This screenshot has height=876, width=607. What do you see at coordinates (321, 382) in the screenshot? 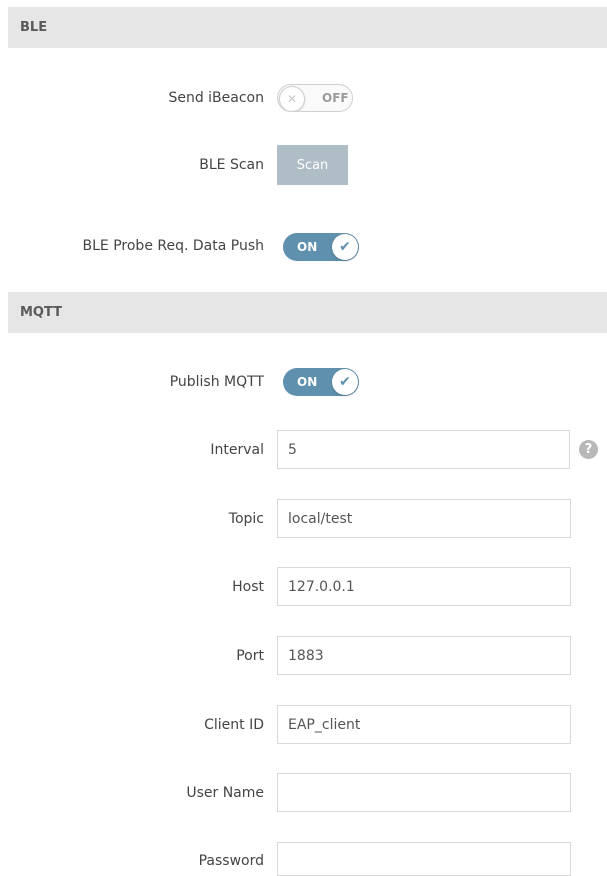
I see `publish-mqtt-toggle: ON ✔` at bounding box center [321, 382].